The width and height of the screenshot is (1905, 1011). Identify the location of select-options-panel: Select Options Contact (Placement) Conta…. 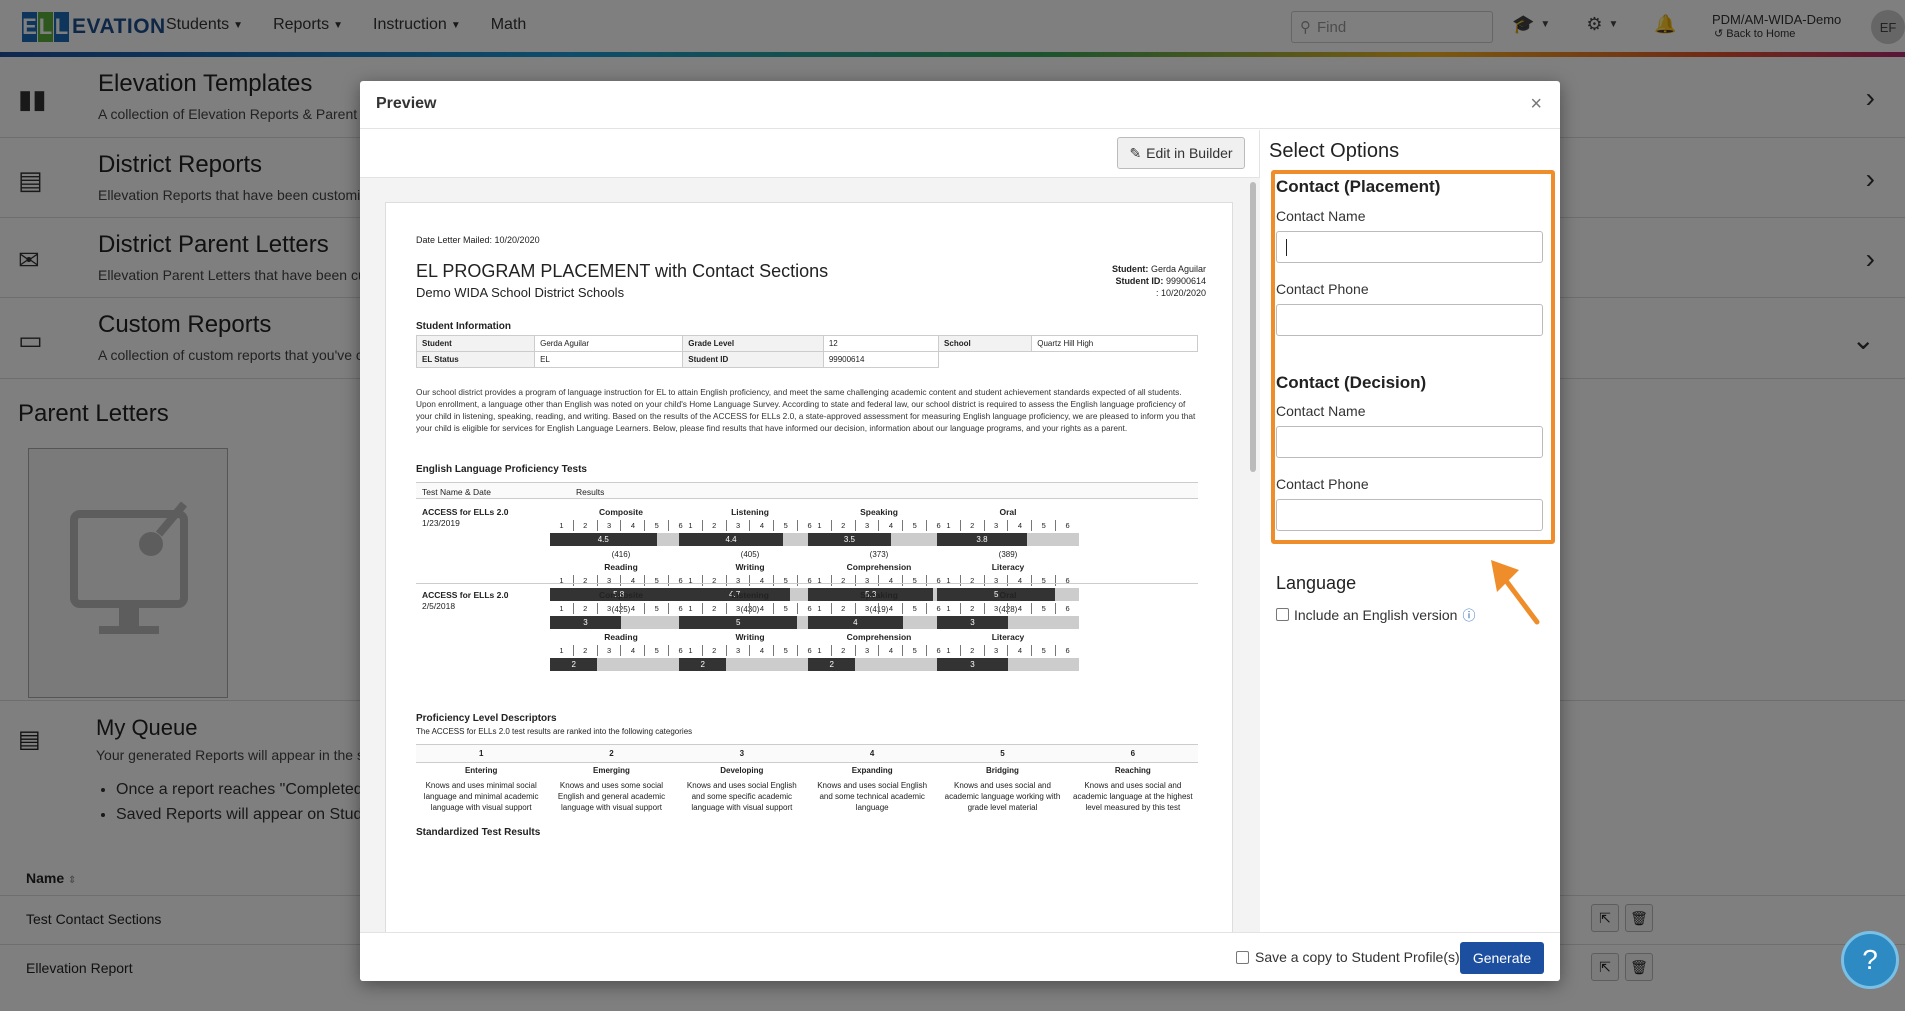
(1410, 531).